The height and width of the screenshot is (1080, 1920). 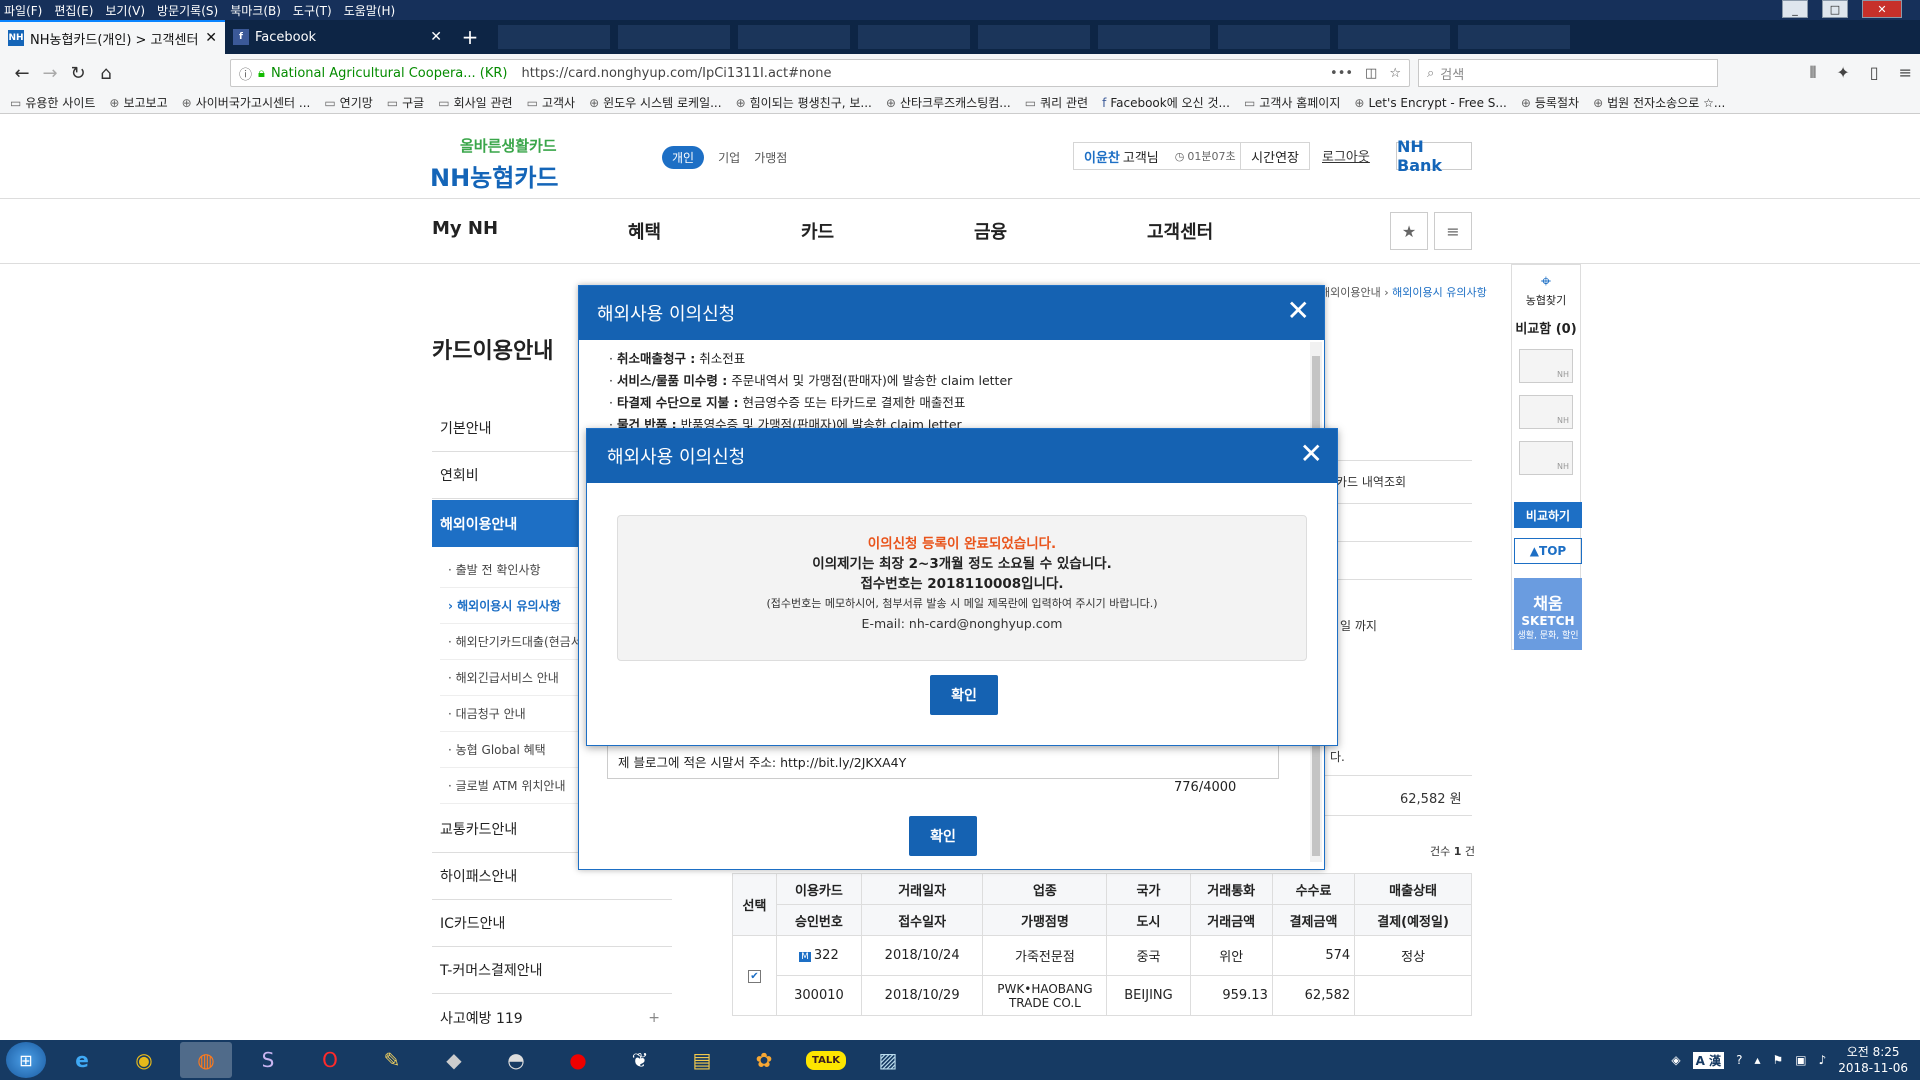 What do you see at coordinates (475, 102) in the screenshot?
I see `bookmark-item: ▭ 회사일 관련` at bounding box center [475, 102].